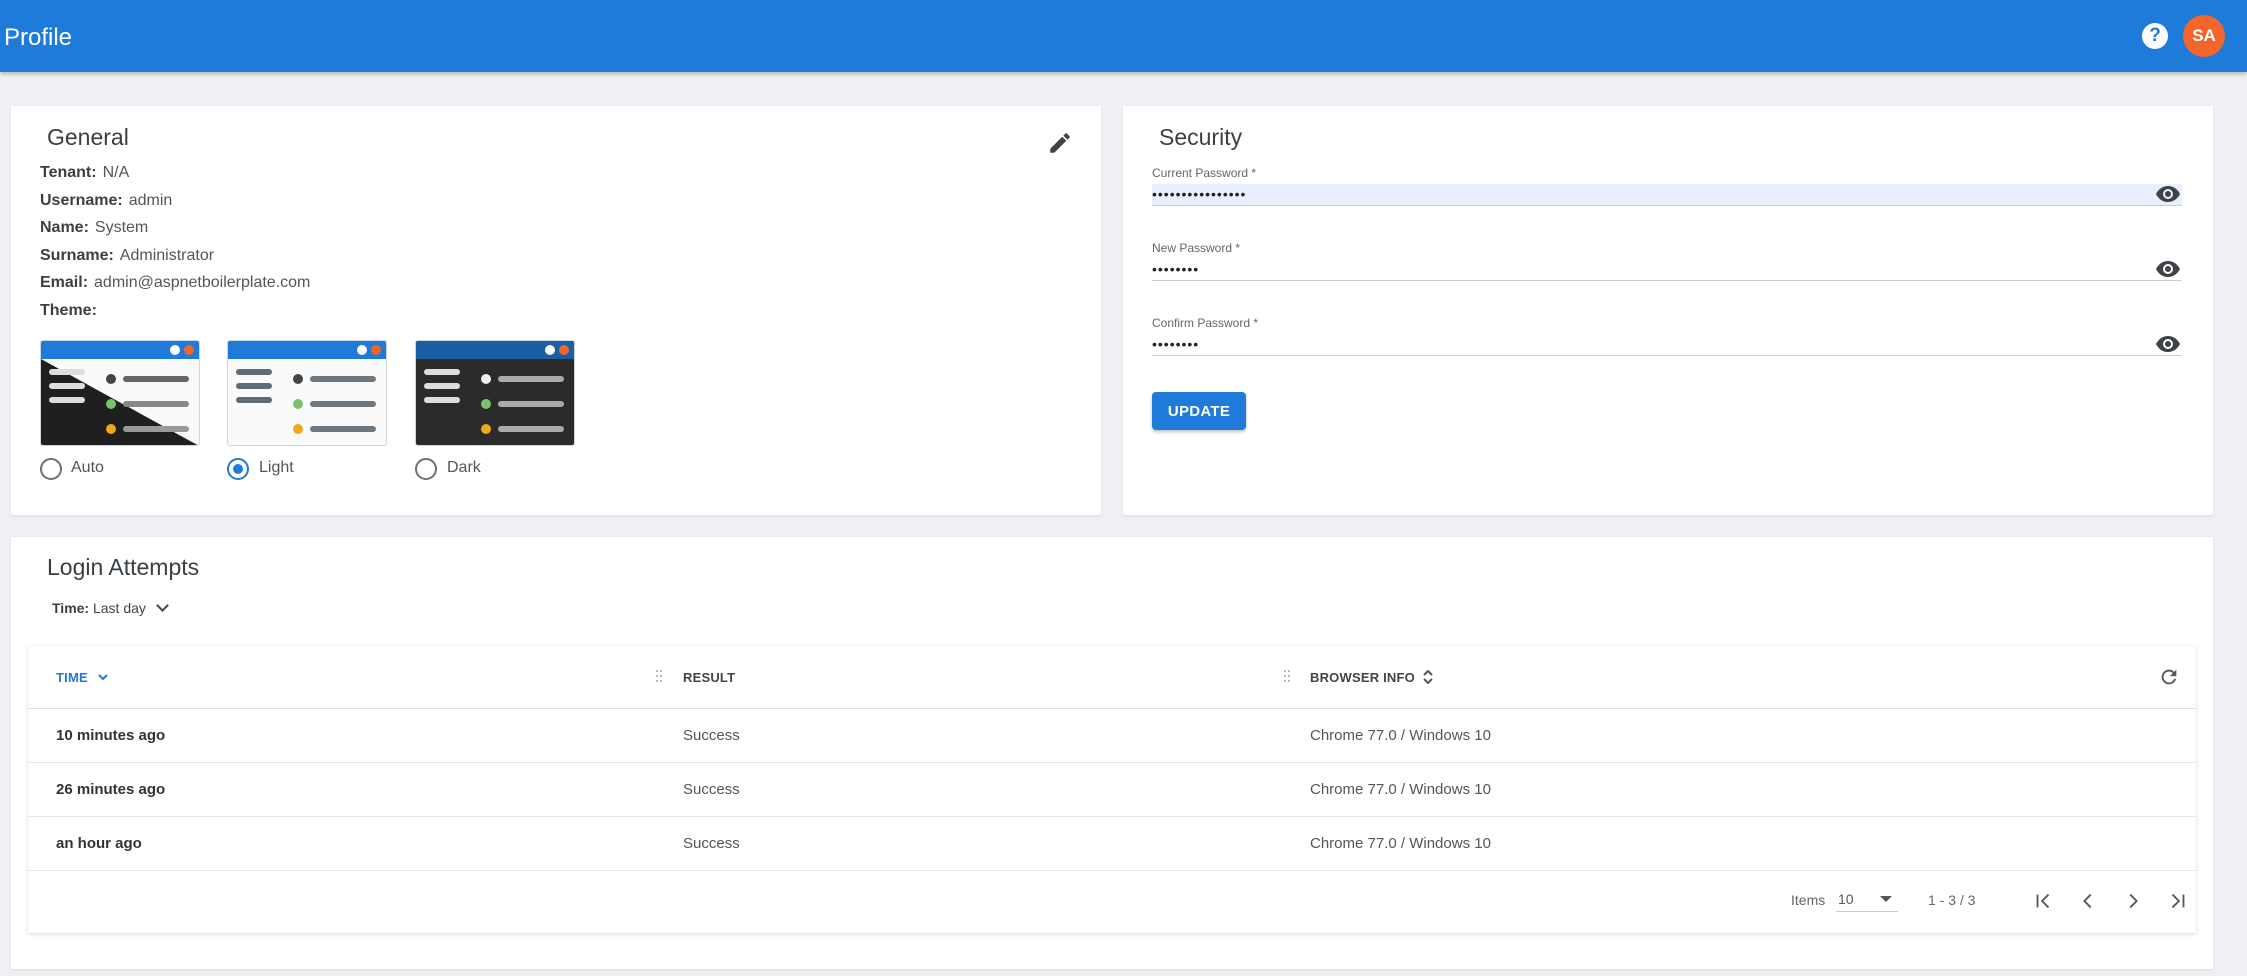 Image resolution: width=2247 pixels, height=976 pixels. What do you see at coordinates (99, 843) in the screenshot?
I see `cell-time: an hour ago` at bounding box center [99, 843].